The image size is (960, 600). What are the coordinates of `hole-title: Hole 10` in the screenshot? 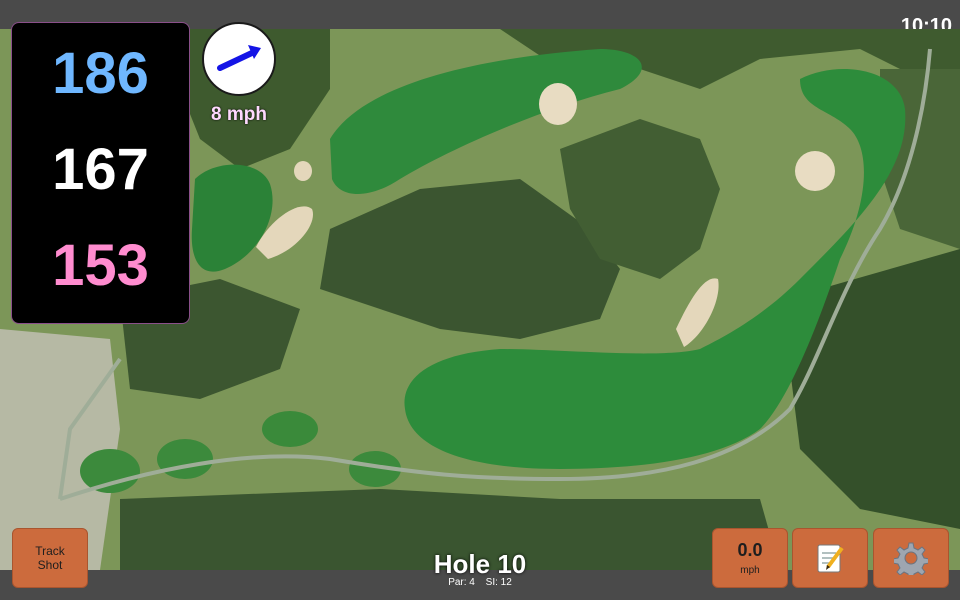 It's located at (480, 564).